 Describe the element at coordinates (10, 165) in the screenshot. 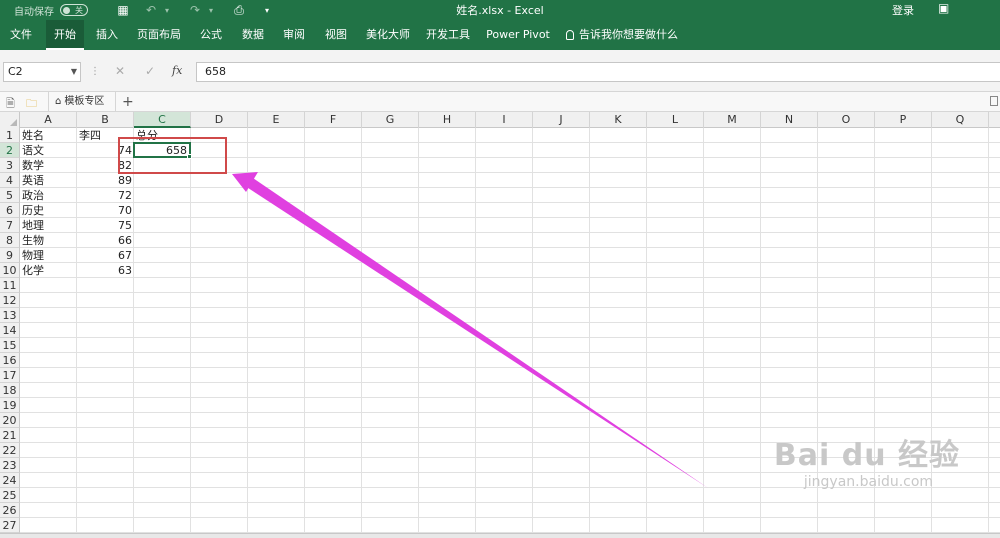

I see `row-header-3: 3` at that location.